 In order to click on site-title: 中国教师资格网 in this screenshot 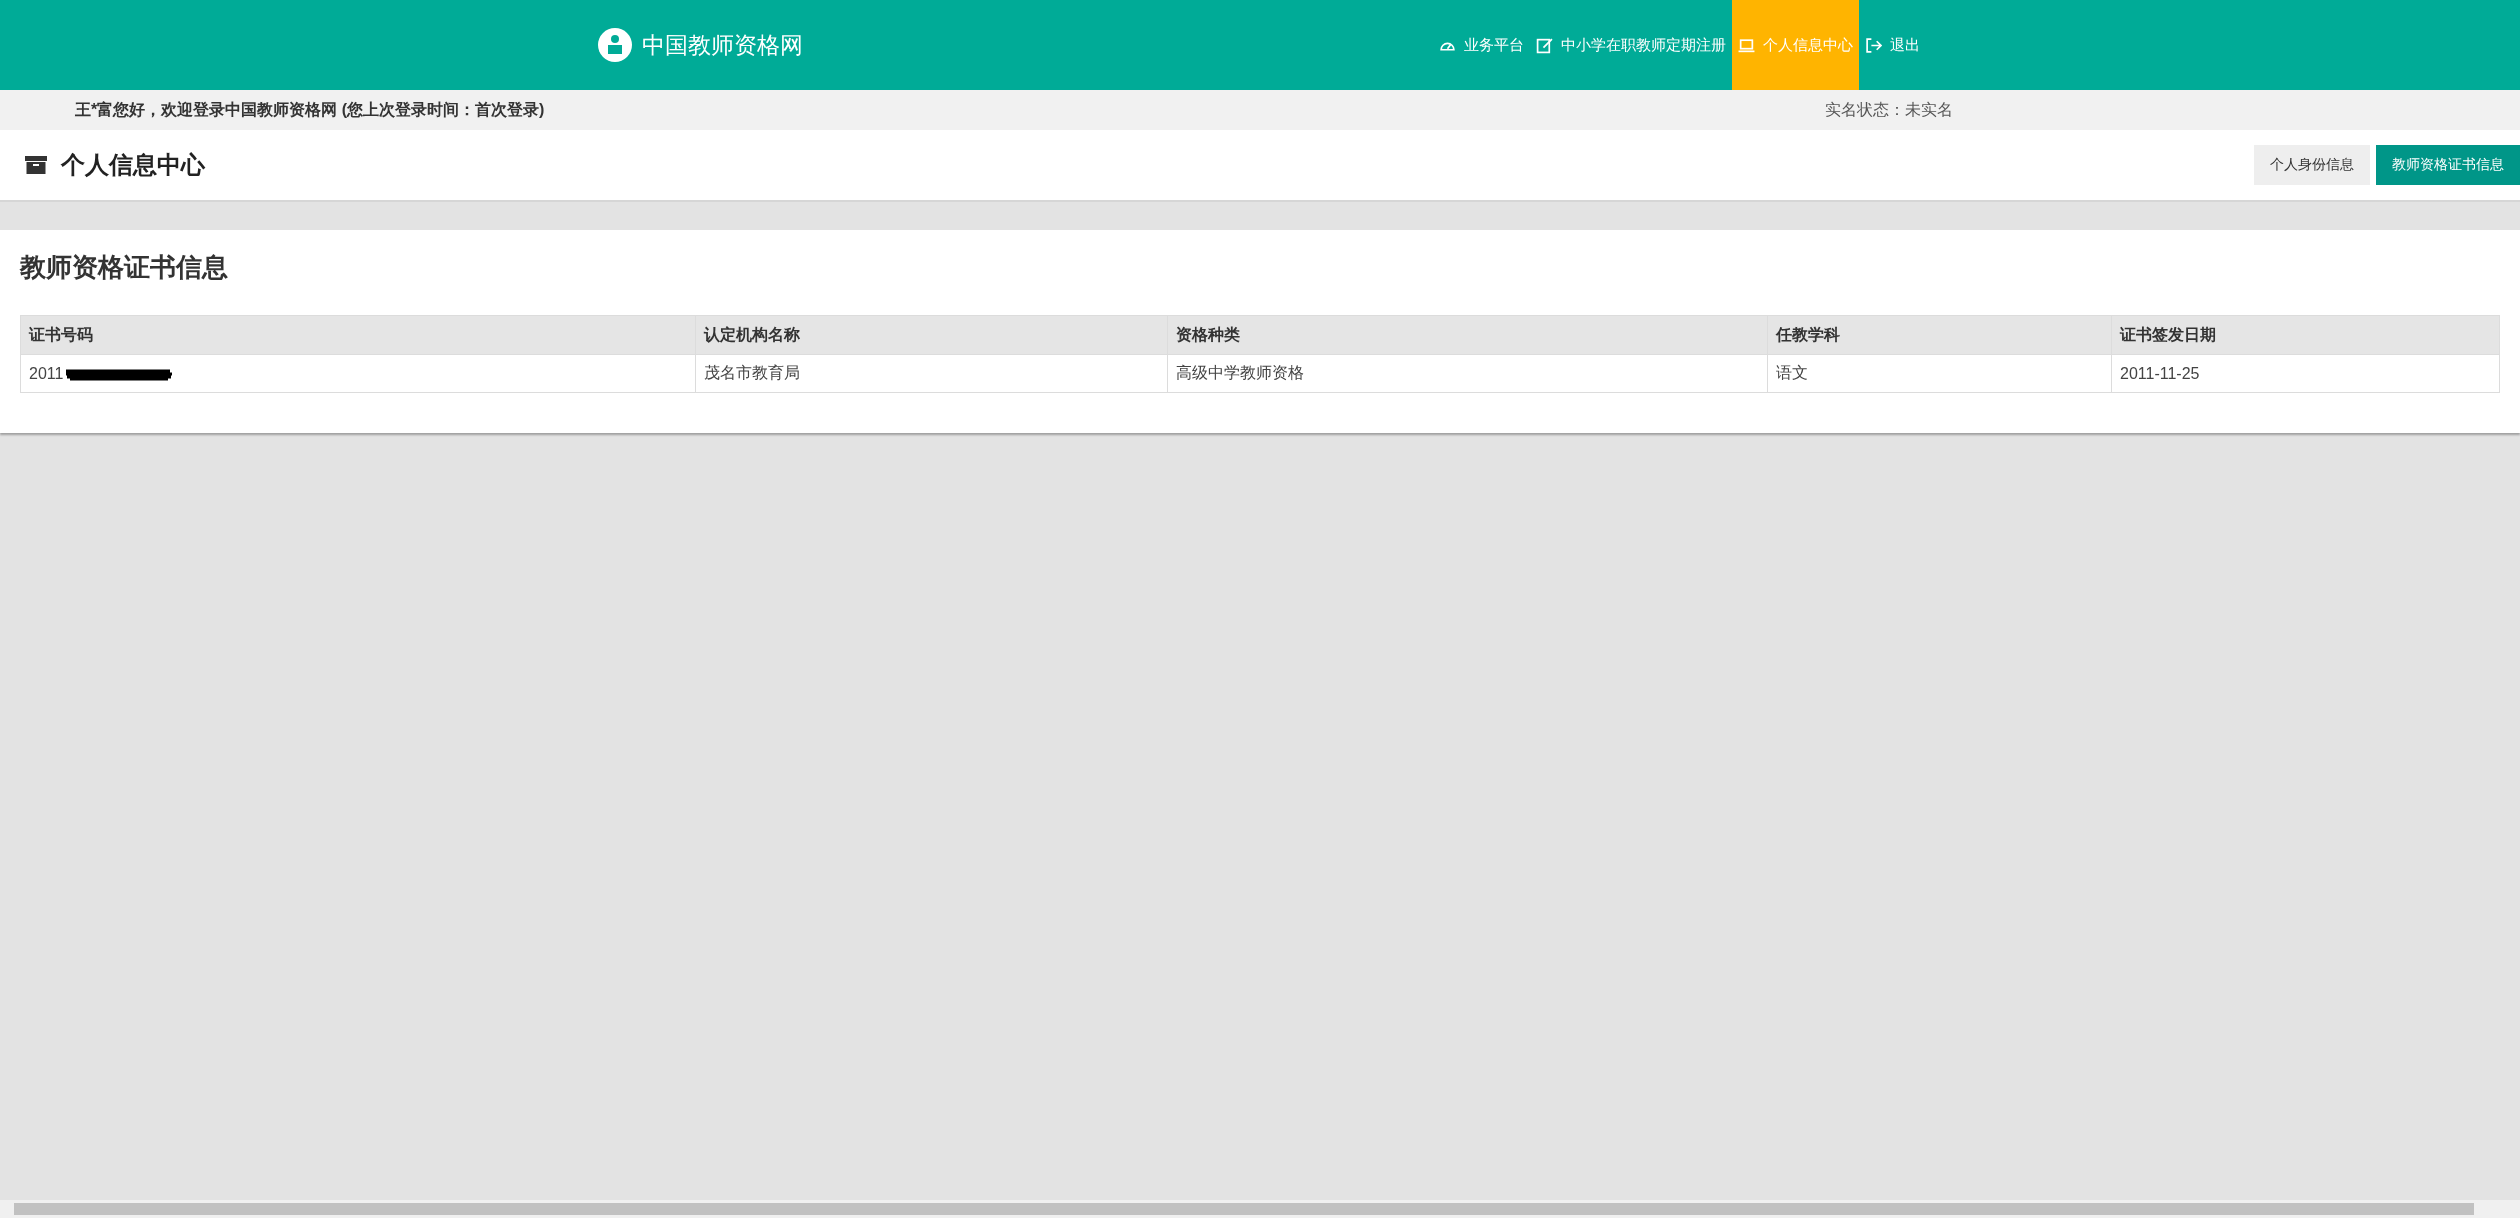, I will do `click(722, 45)`.